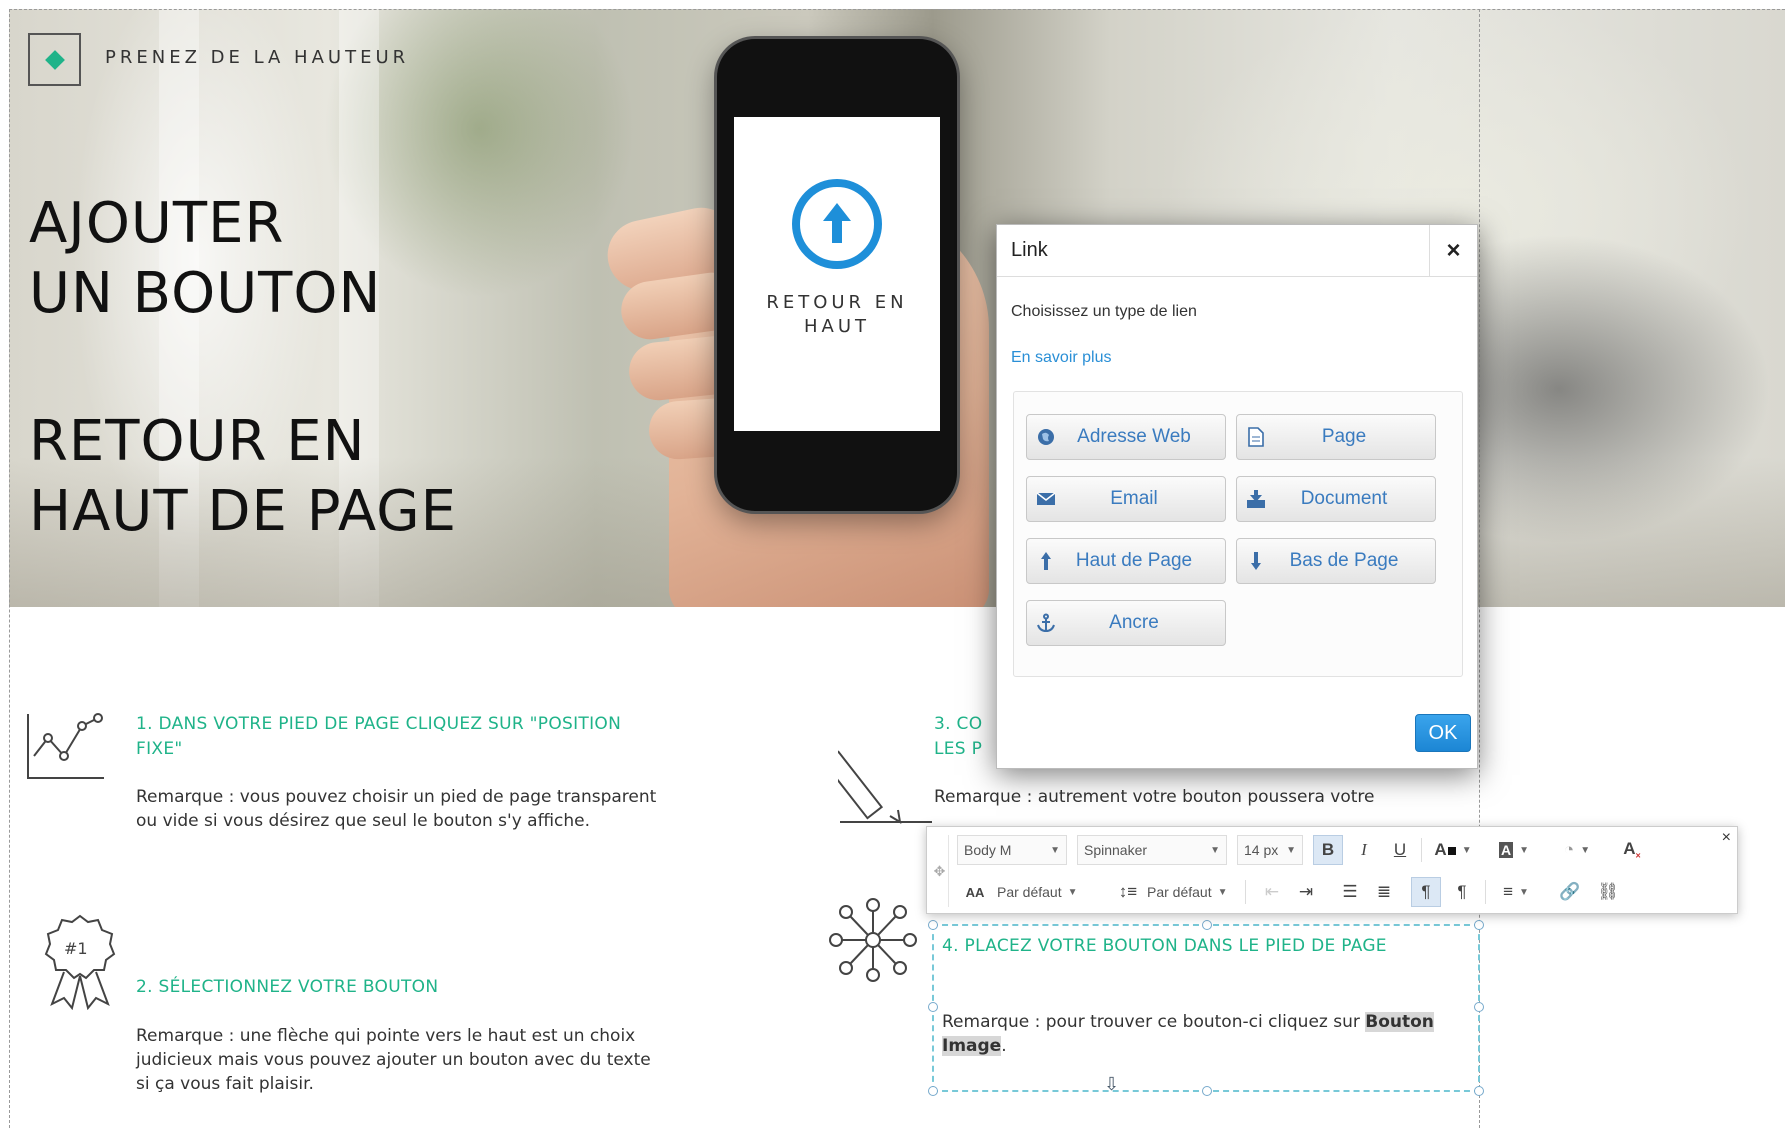  I want to click on text-color-button: A ▼, so click(1453, 850).